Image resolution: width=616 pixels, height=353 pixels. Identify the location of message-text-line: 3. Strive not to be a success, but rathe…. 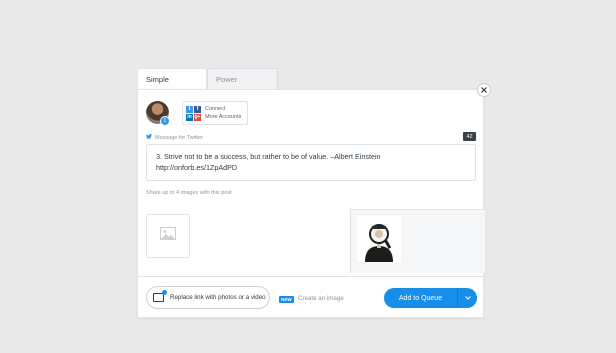
(268, 156).